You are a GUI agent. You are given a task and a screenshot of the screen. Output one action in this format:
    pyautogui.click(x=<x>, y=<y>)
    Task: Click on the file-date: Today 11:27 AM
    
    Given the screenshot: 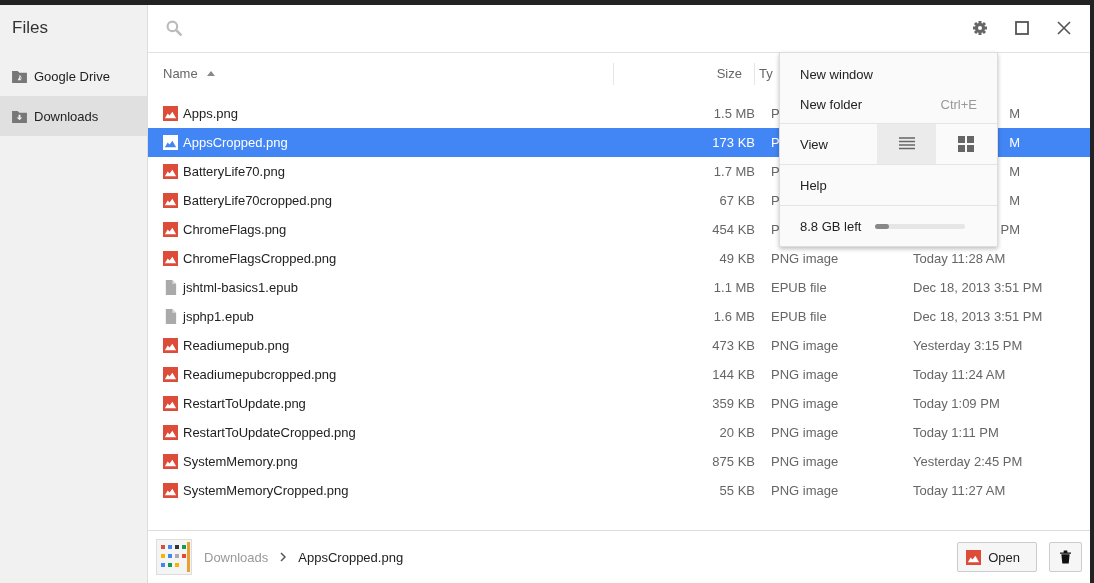 What is the action you would take?
    pyautogui.click(x=959, y=490)
    